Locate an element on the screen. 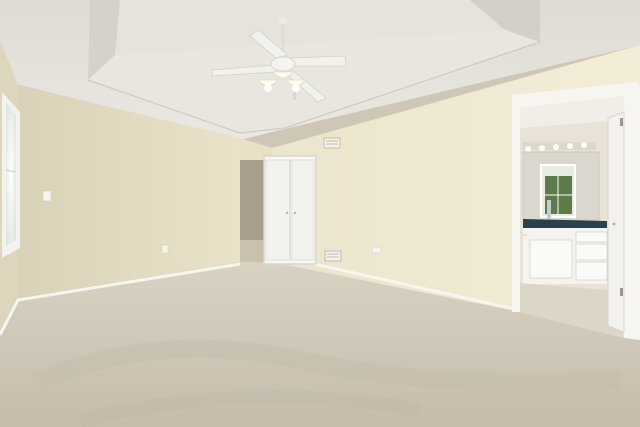 Image resolution: width=640 pixels, height=427 pixels. bathroom-doorway is located at coordinates (576, 211).